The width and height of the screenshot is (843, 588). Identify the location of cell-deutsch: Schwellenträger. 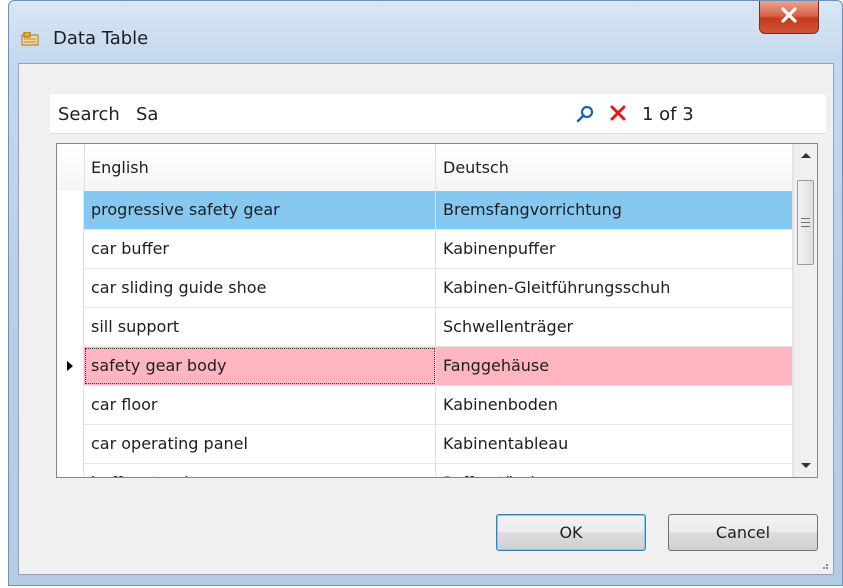
(614, 327).